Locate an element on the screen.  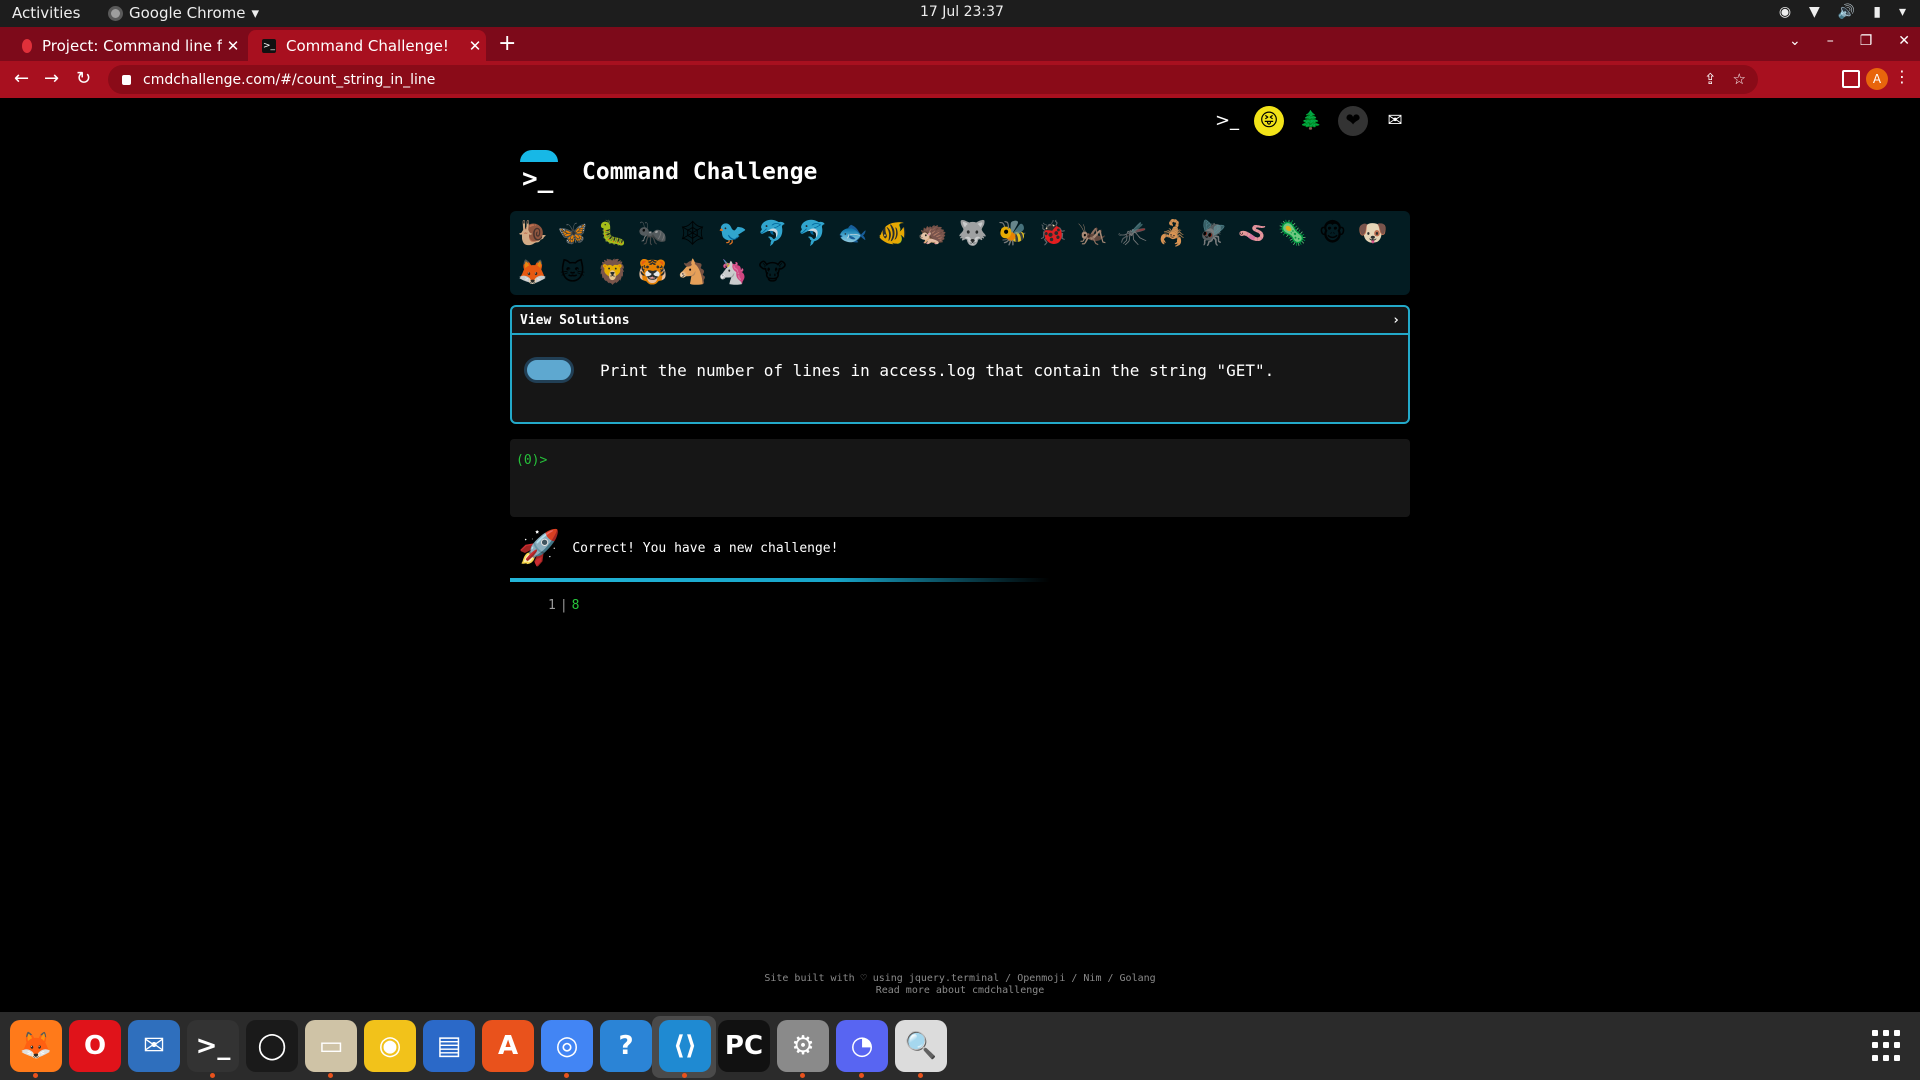
obs-icon: ◯ is located at coordinates (272, 1046).